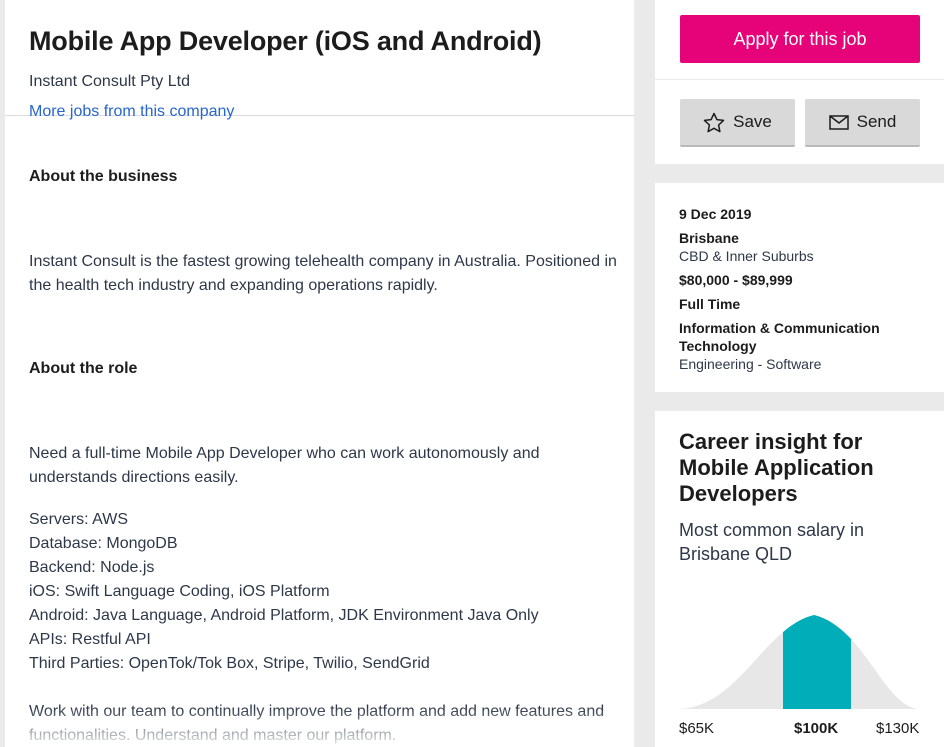  I want to click on star-icon, so click(714, 122).